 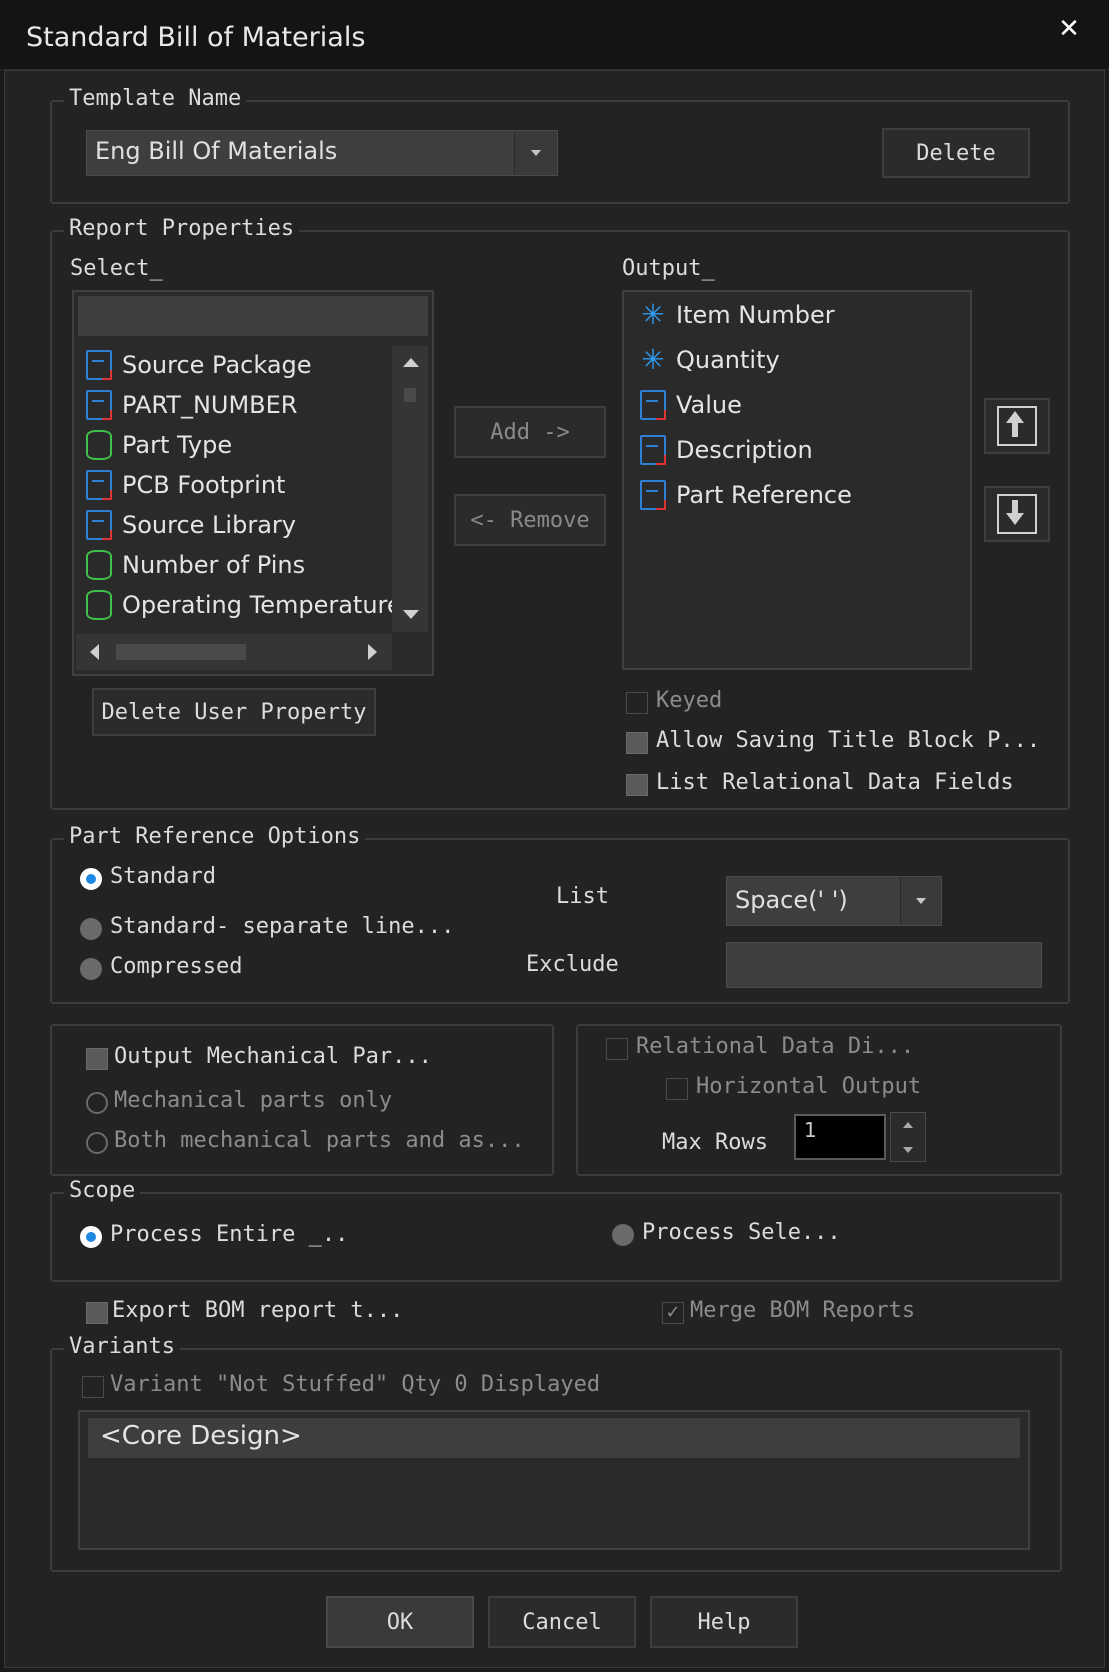 I want to click on max-rows-spinner, so click(x=908, y=1137).